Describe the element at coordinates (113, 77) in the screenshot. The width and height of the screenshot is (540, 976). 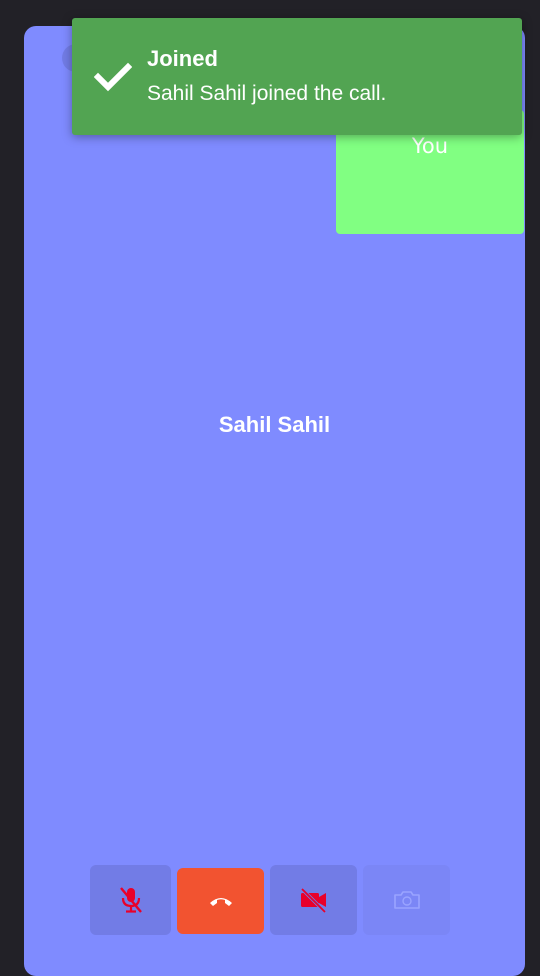
I see `check-icon` at that location.